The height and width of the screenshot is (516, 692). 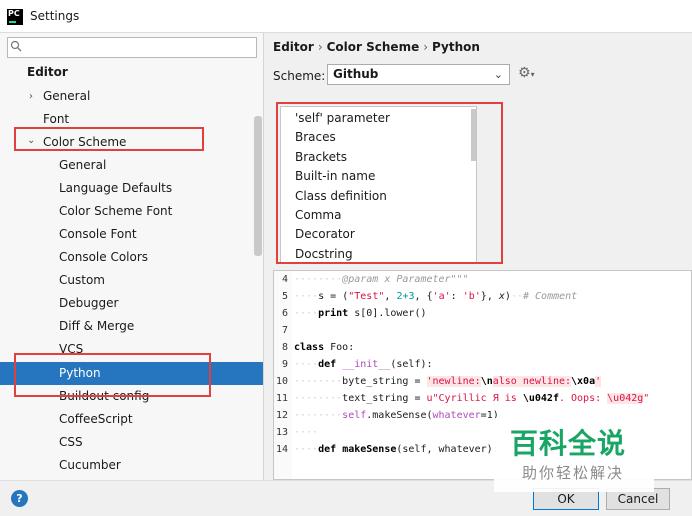 I want to click on code-line: 6 ····print s[0].lower(), so click(x=354, y=313).